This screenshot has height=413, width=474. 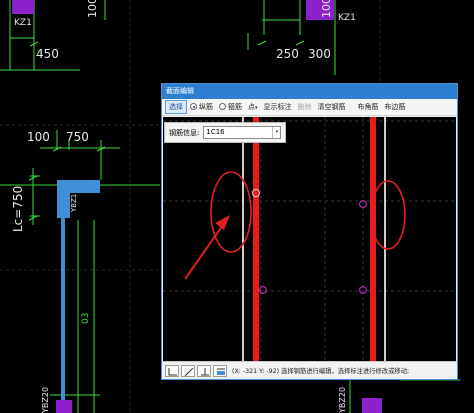 What do you see at coordinates (222, 222) in the screenshot?
I see `annotation-arrow-head` at bounding box center [222, 222].